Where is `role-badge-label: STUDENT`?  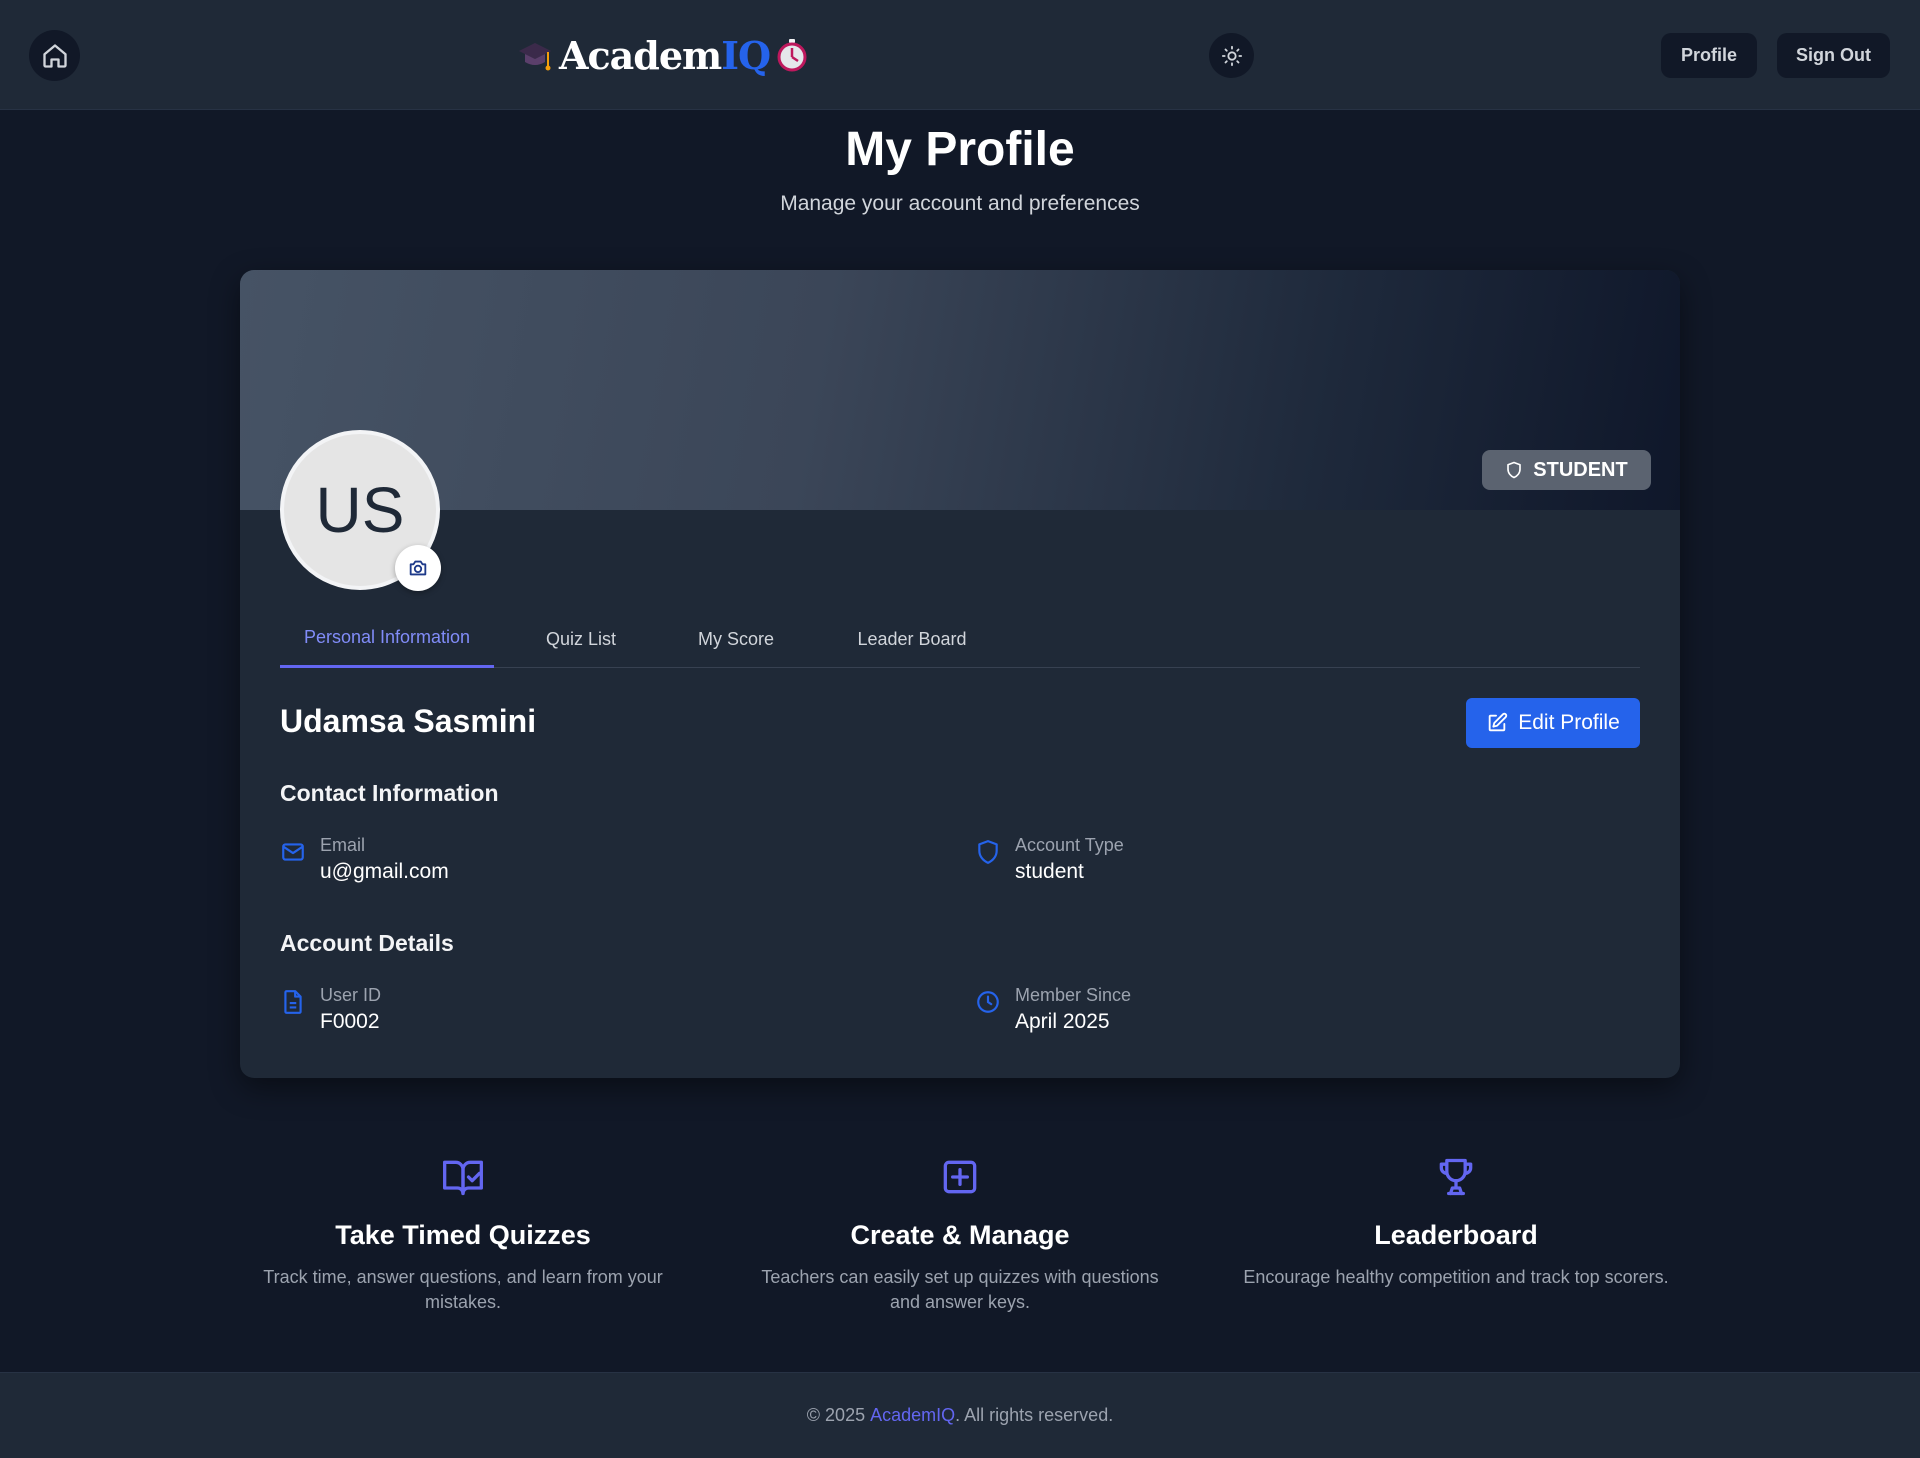
role-badge-label: STUDENT is located at coordinates (1580, 469).